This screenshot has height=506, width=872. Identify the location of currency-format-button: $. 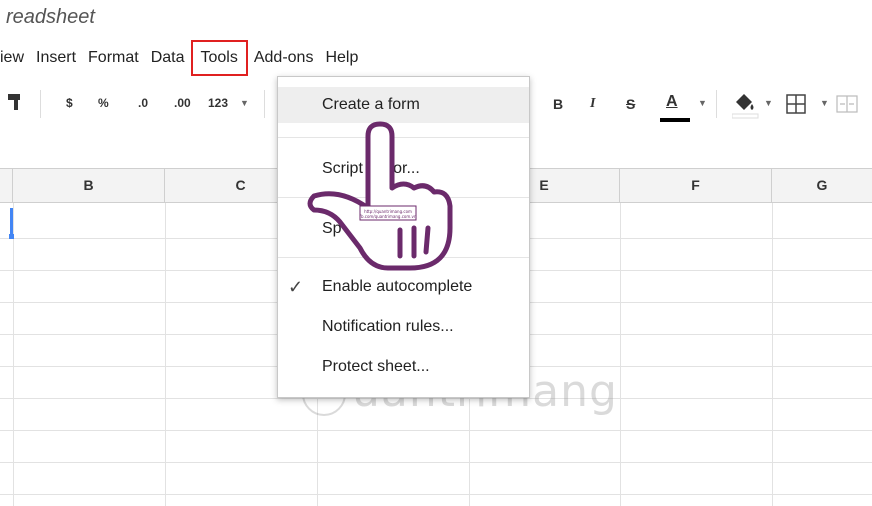
(69, 103).